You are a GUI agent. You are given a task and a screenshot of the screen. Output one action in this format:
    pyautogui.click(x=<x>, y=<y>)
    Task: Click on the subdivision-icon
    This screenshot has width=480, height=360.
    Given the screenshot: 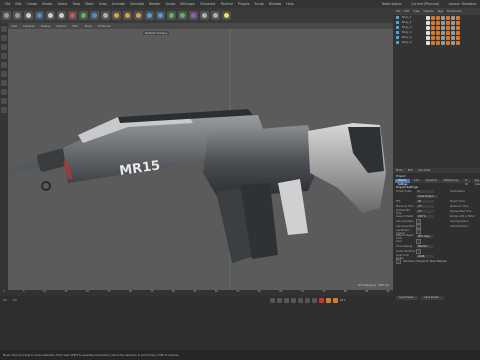 What is the action you would take?
    pyautogui.click(x=171, y=15)
    